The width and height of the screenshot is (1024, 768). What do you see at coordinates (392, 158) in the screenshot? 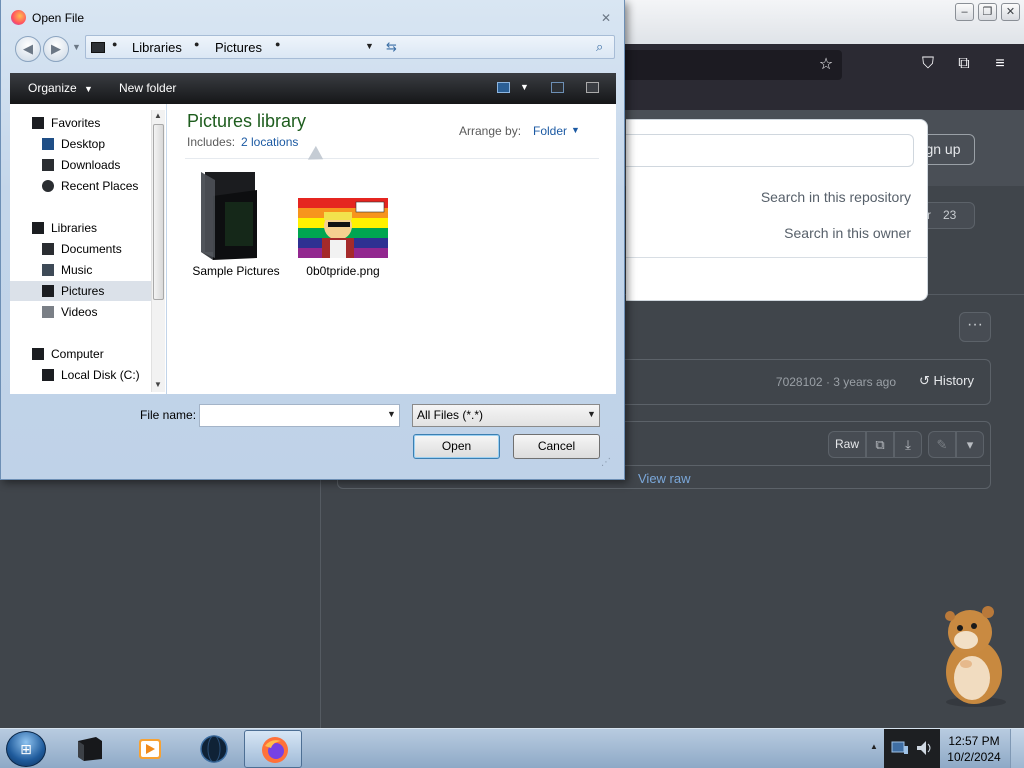
I see `divider` at bounding box center [392, 158].